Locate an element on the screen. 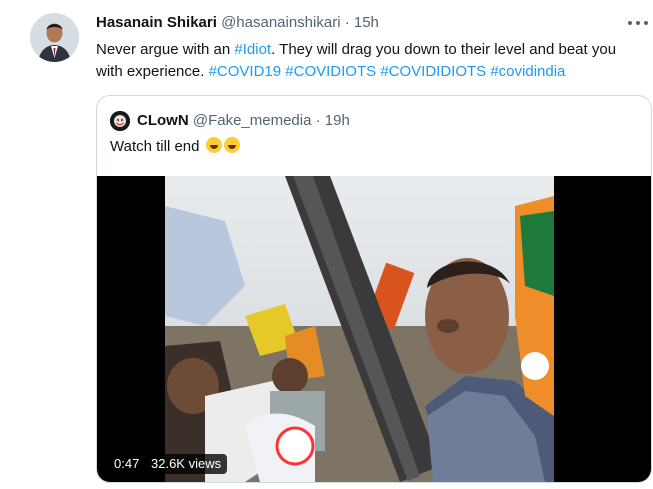 This screenshot has width=653, height=489. tweet-header: Hasanain Shikari @hasanainshikari · 15h is located at coordinates (237, 23).